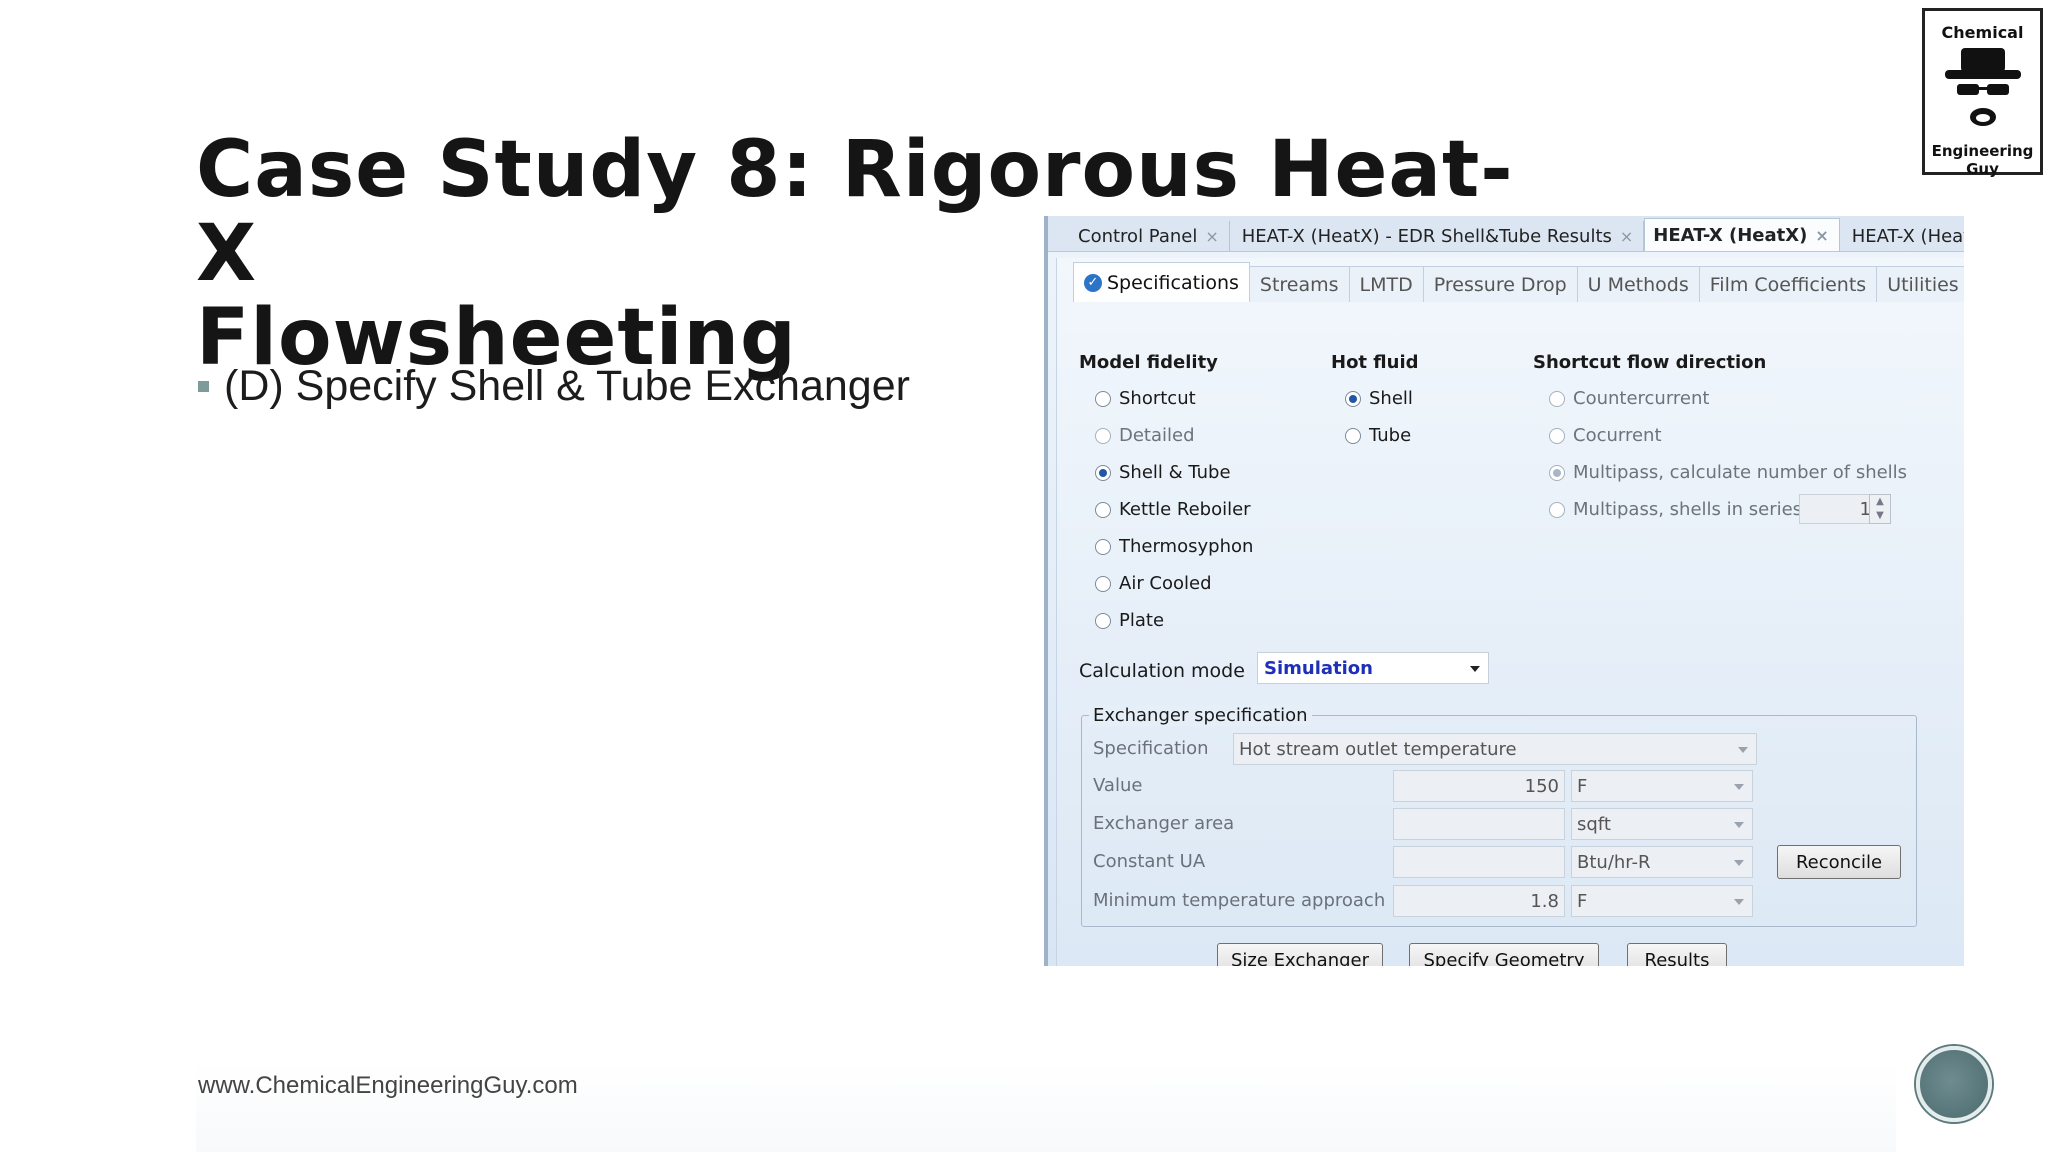 The height and width of the screenshot is (1152, 2048). What do you see at coordinates (1479, 862) in the screenshot?
I see `constant-ua-input` at bounding box center [1479, 862].